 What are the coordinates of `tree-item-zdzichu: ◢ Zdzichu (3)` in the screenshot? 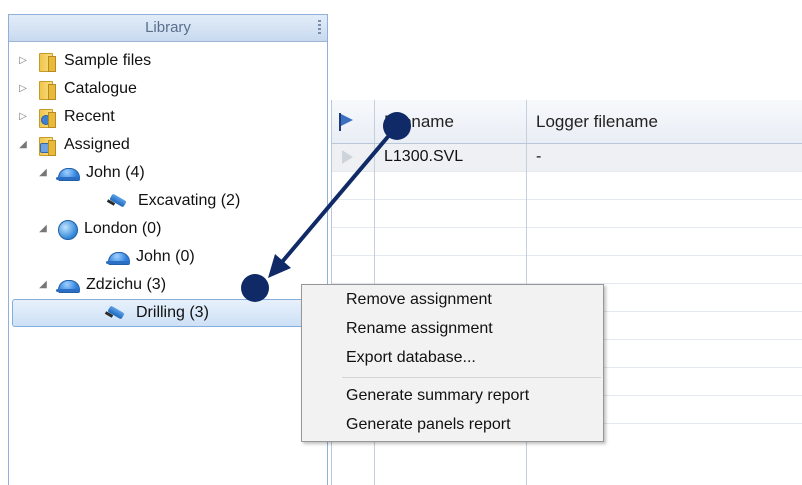 It's located at (101, 285).